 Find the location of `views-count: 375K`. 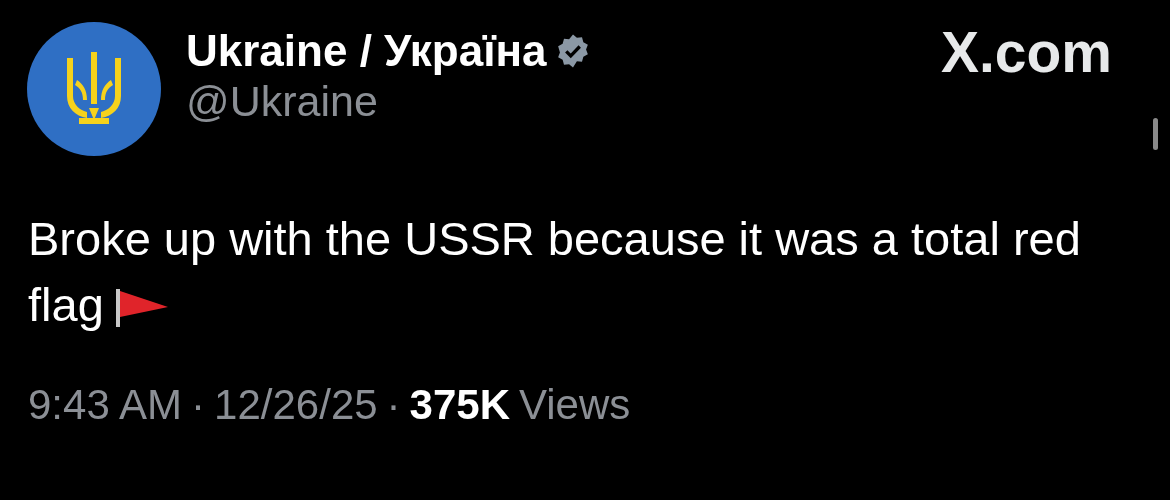

views-count: 375K is located at coordinates (459, 405).